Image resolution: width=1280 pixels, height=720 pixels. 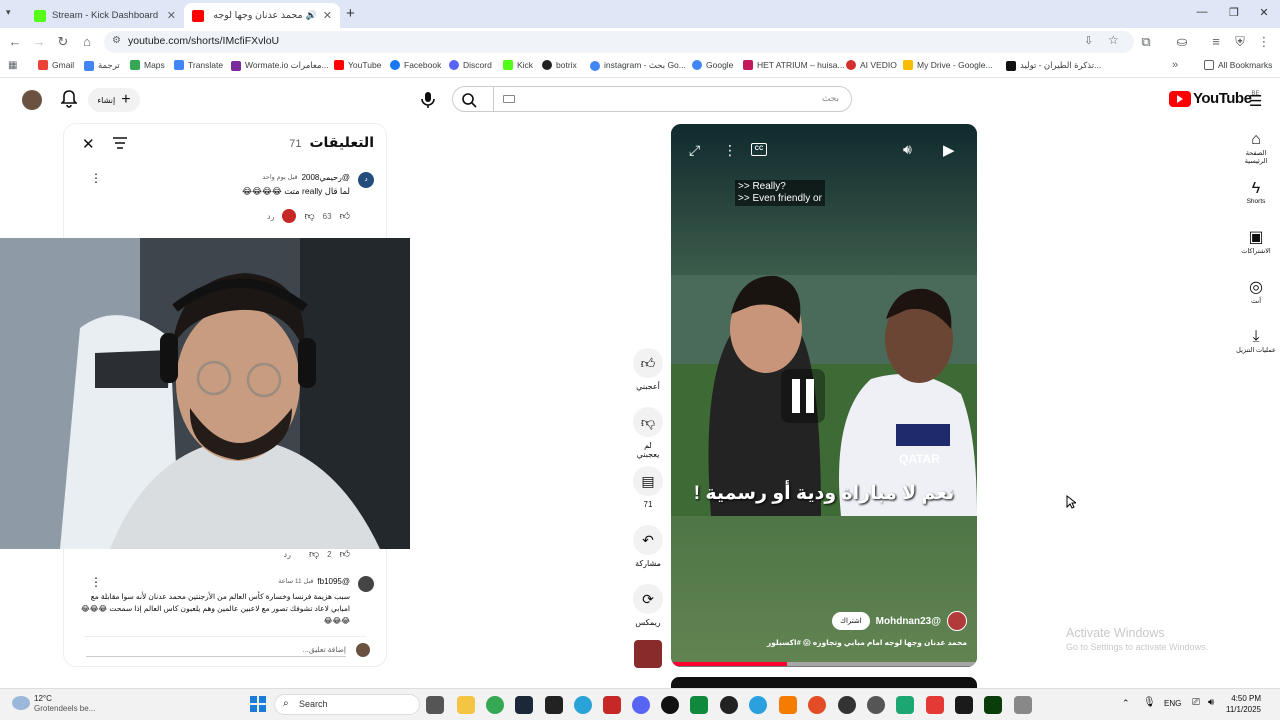 What do you see at coordinates (648, 654) in the screenshot?
I see `sound-thumbnail` at bounding box center [648, 654].